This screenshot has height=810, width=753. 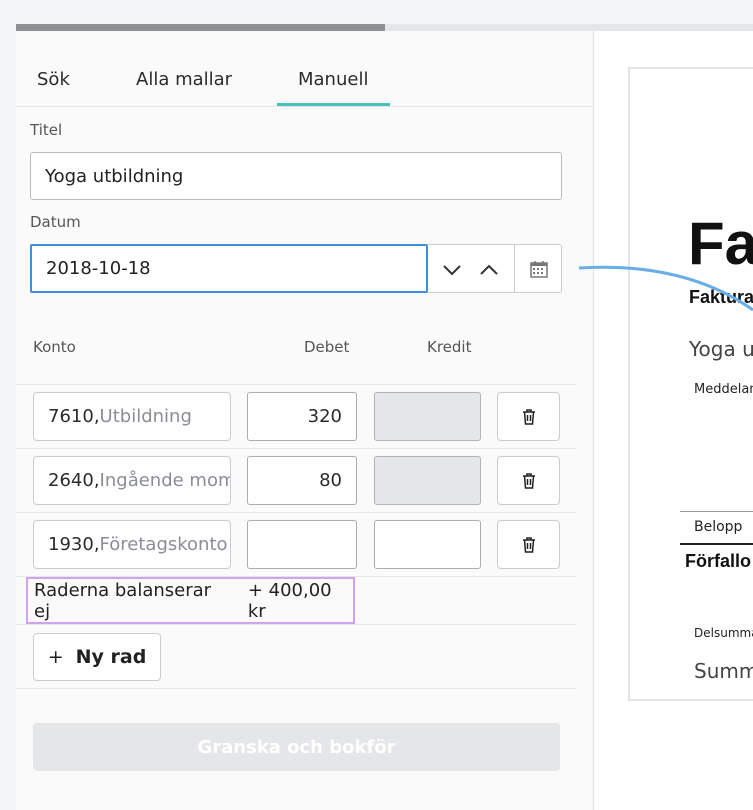 I want to click on invoice-title: Yoga ut, so click(x=721, y=349).